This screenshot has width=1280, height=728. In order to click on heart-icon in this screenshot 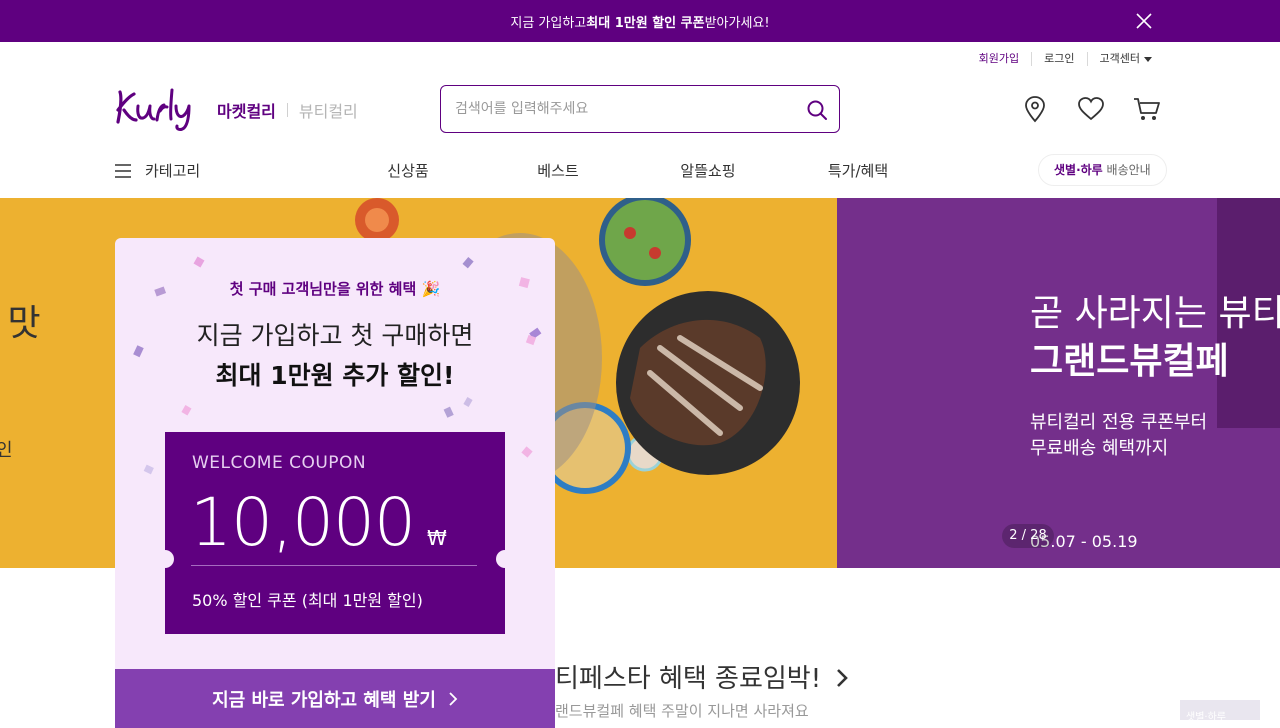, I will do `click(1091, 109)`.